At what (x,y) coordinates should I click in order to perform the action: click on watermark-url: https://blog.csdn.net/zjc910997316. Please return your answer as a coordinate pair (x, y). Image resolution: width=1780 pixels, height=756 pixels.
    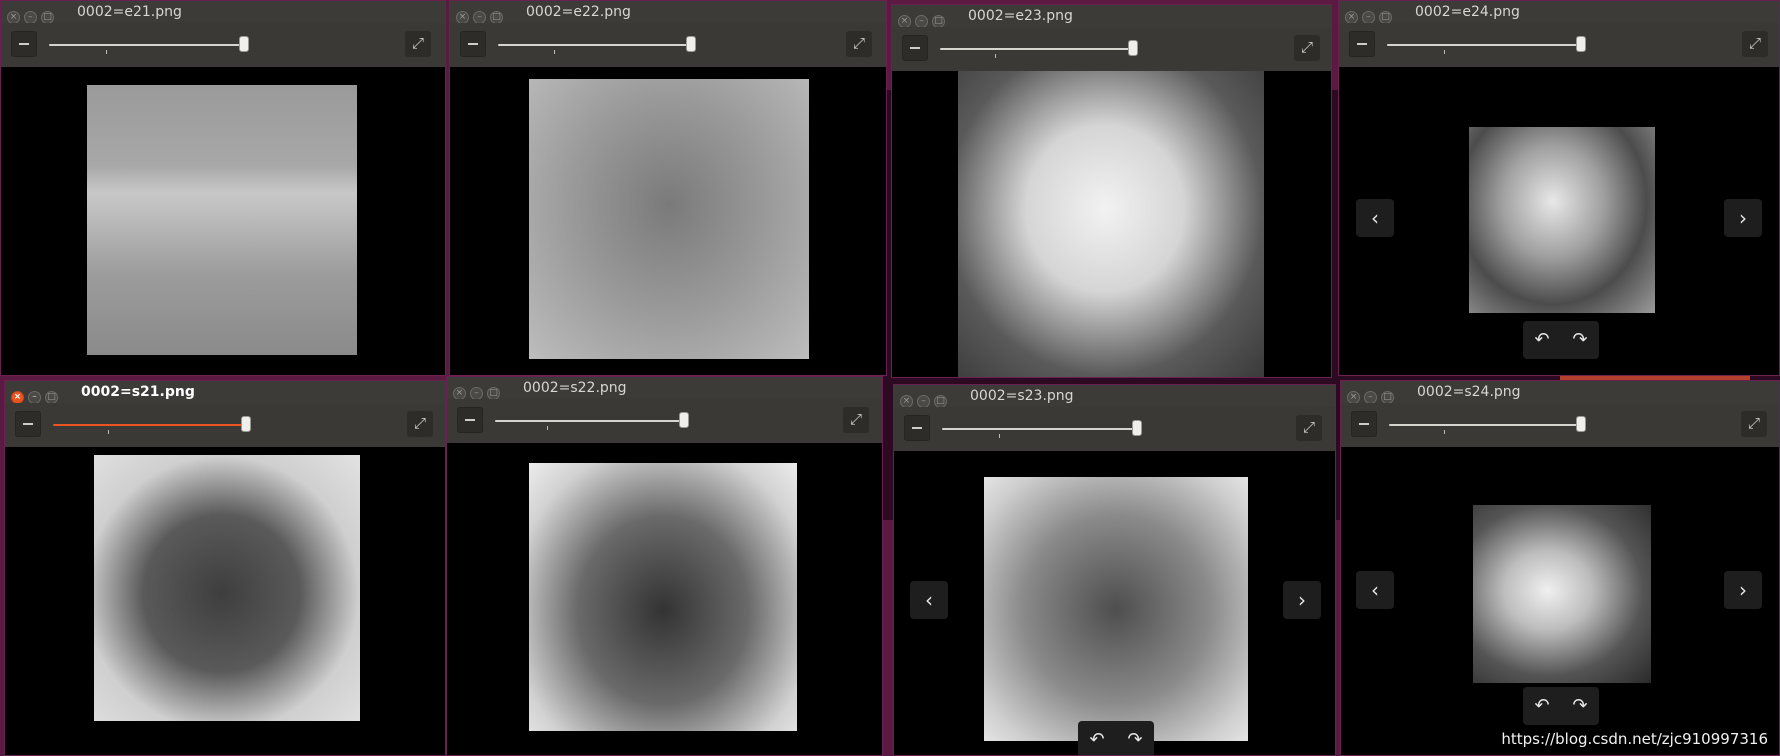
    Looking at the image, I should click on (1634, 739).